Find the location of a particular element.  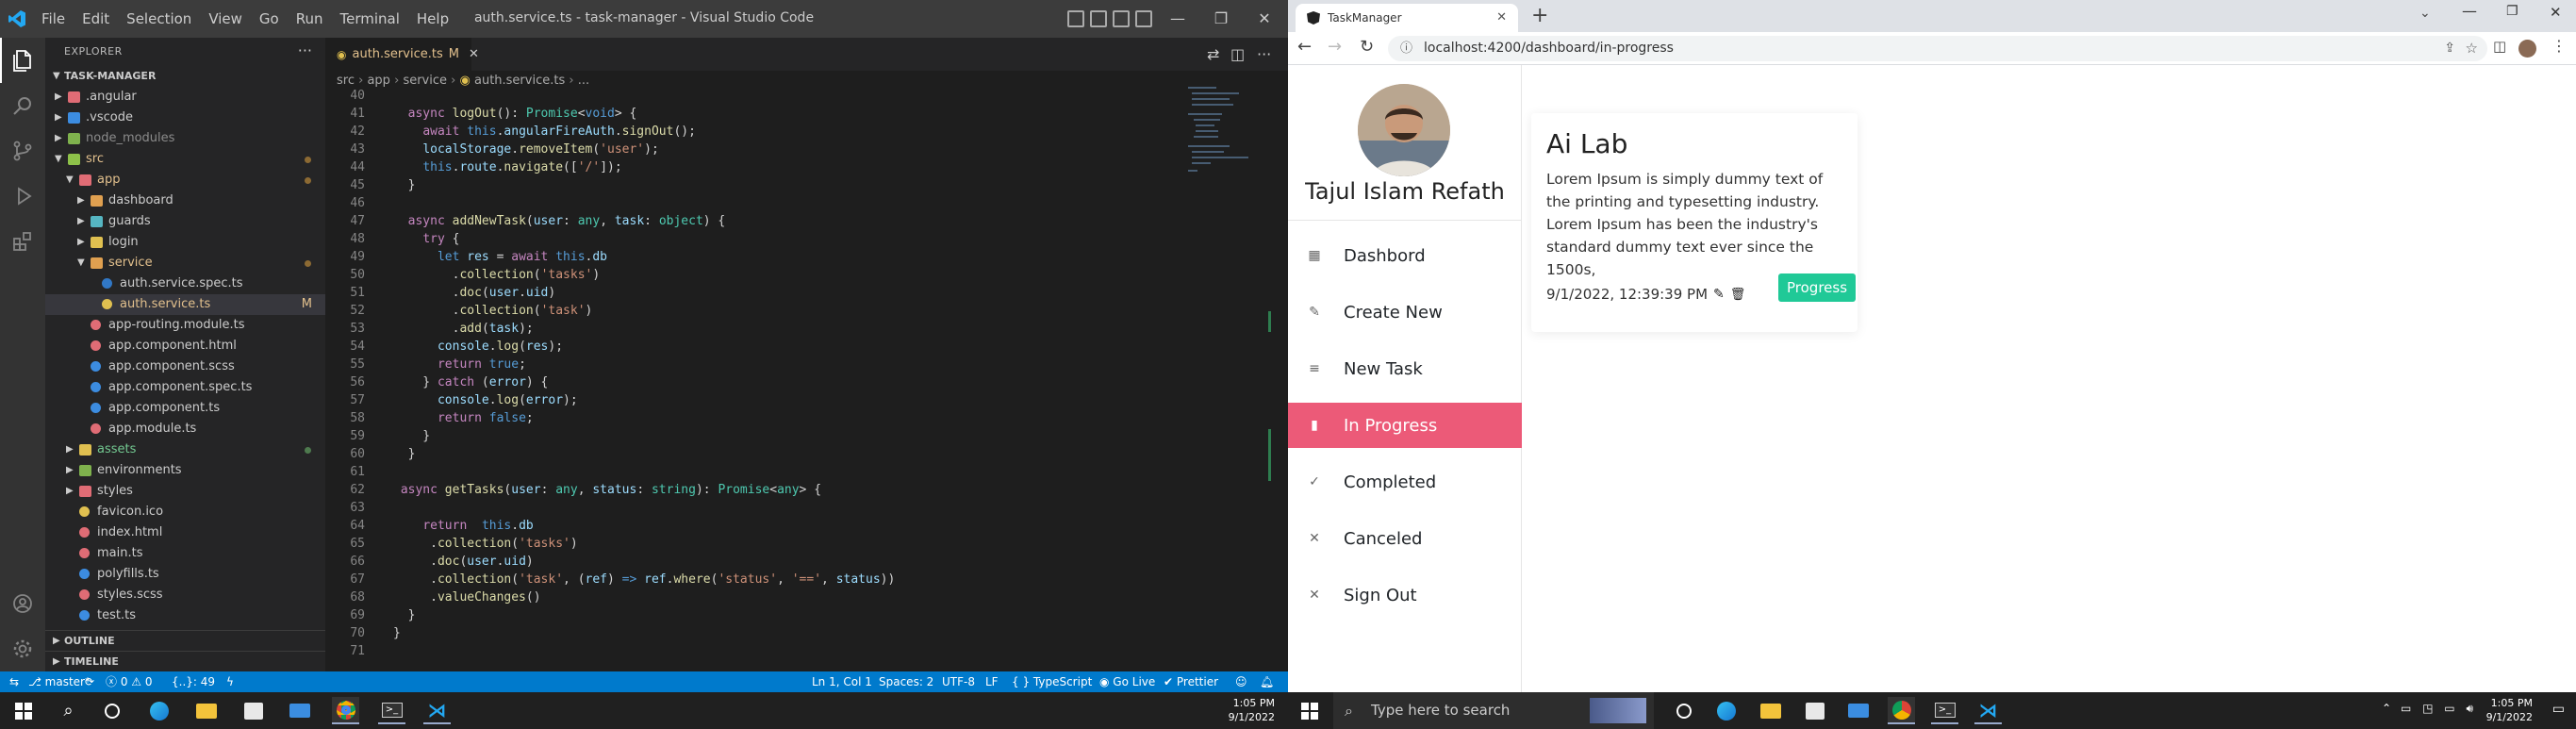

menu-go: Go is located at coordinates (269, 18).